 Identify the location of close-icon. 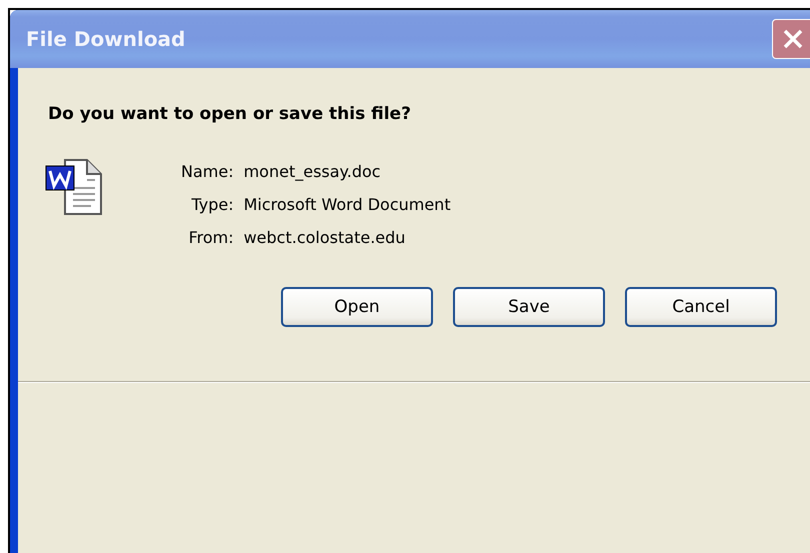
(793, 39).